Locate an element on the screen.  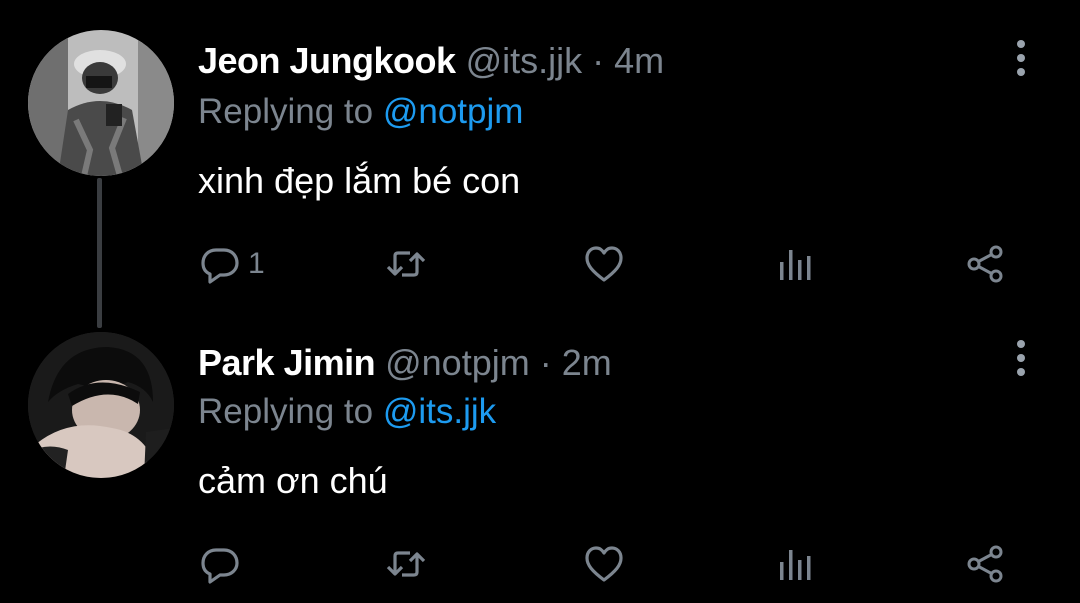
reply-button: 1 is located at coordinates (231, 264).